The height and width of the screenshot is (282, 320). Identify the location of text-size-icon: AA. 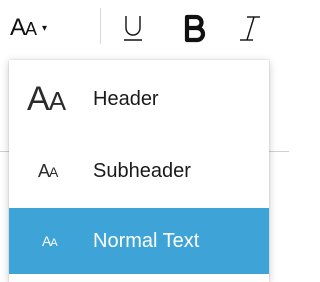
(23, 27).